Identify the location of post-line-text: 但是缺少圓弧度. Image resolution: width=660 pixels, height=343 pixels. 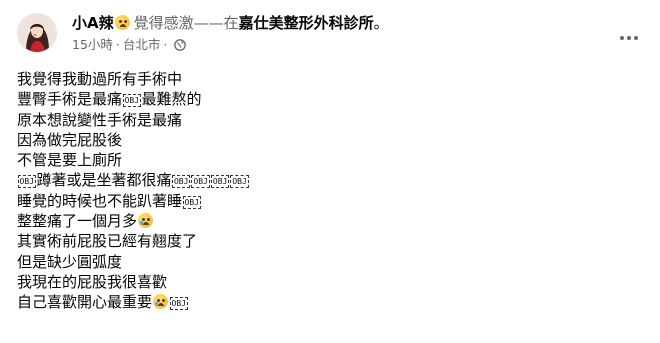
(70, 261).